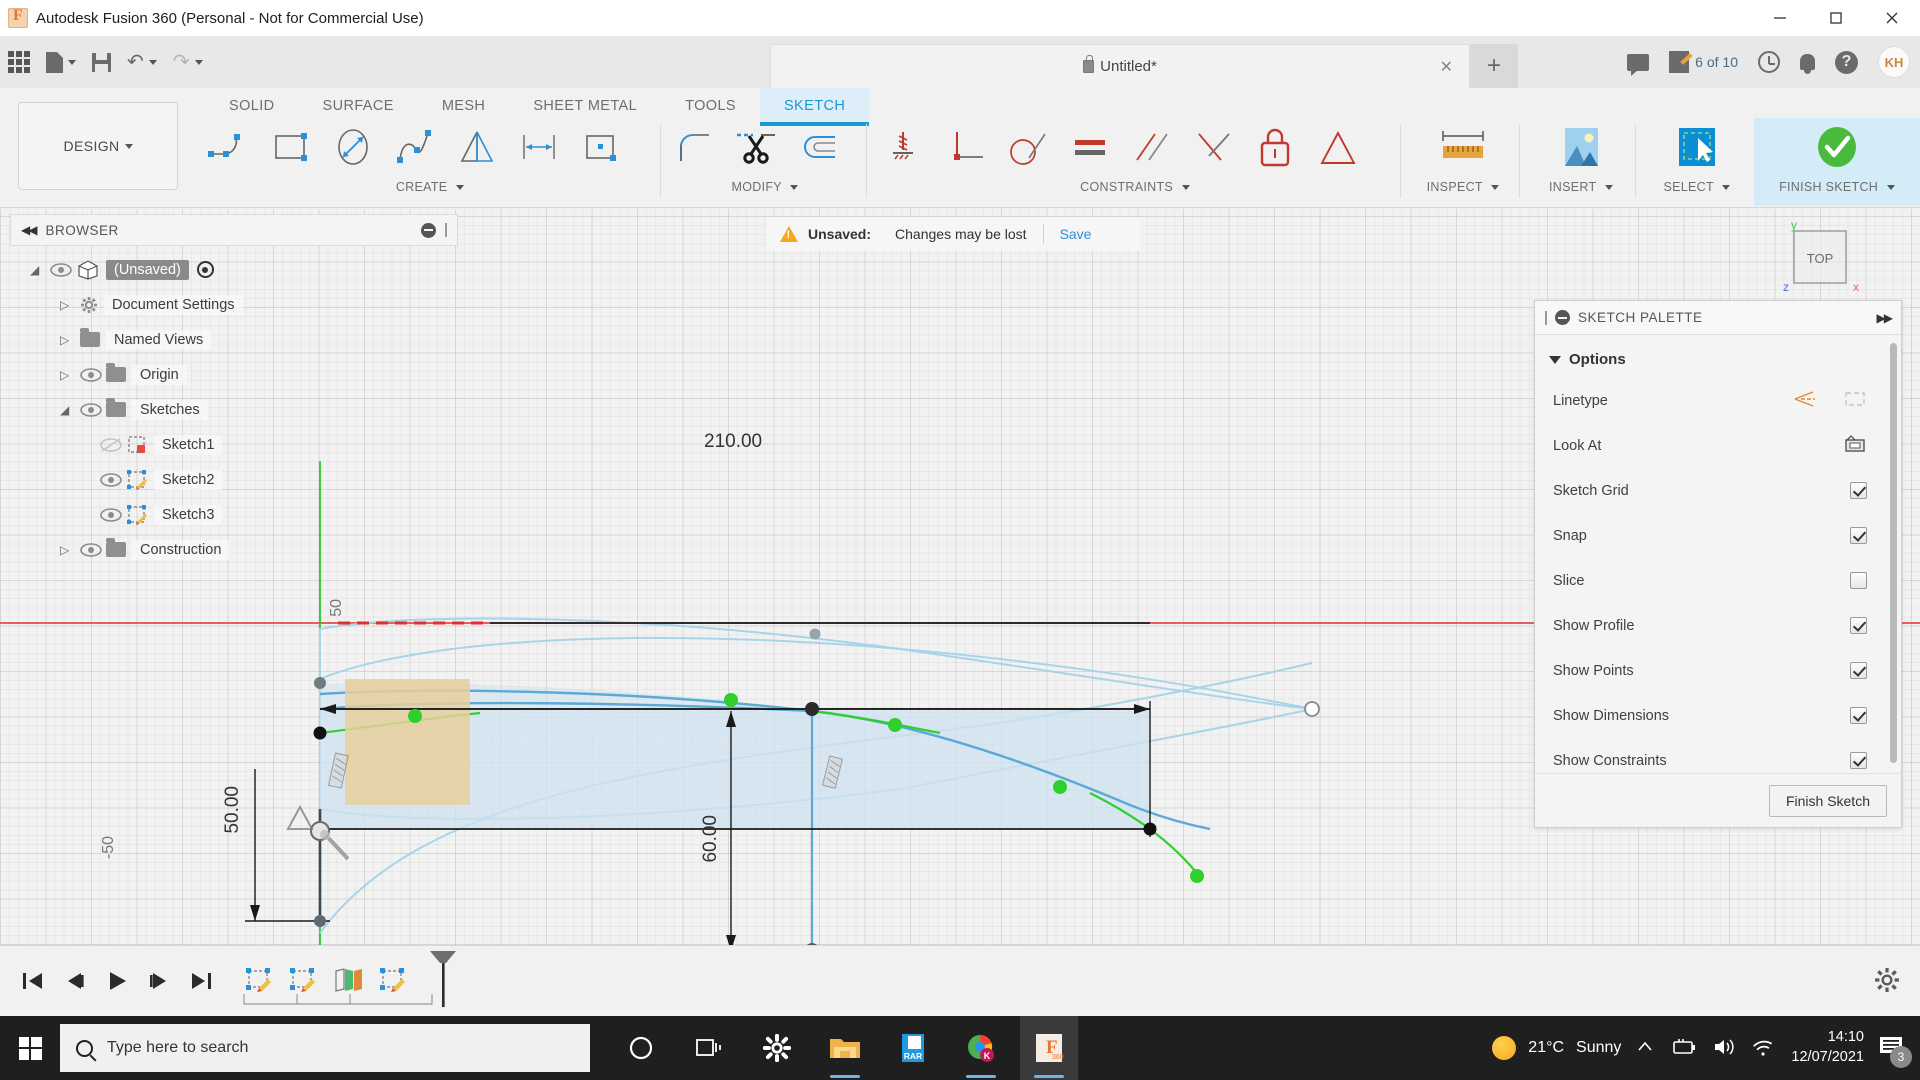  Describe the element at coordinates (981, 1048) in the screenshot. I see `chrome-button: K` at that location.